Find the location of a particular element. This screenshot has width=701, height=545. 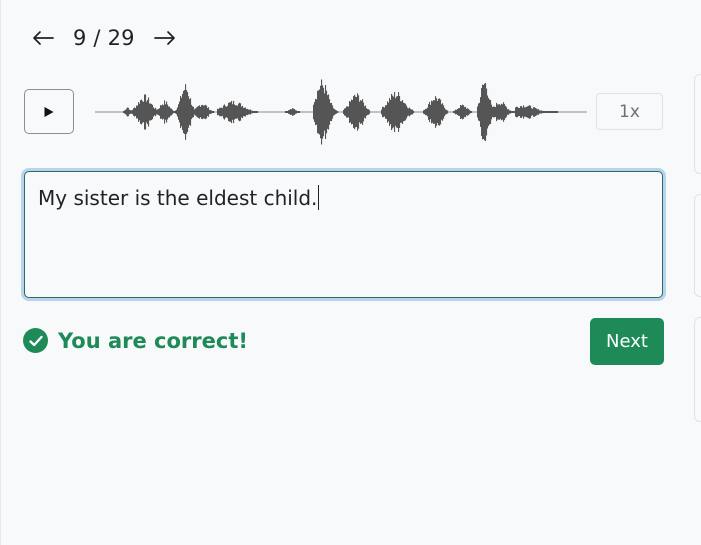

exercise-counter: 9 / 29 is located at coordinates (104, 38).